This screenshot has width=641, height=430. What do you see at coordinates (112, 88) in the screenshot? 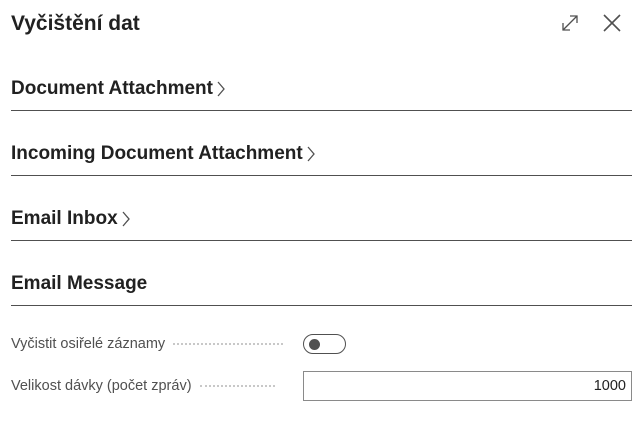
I see `section-label: Document Attachment` at bounding box center [112, 88].